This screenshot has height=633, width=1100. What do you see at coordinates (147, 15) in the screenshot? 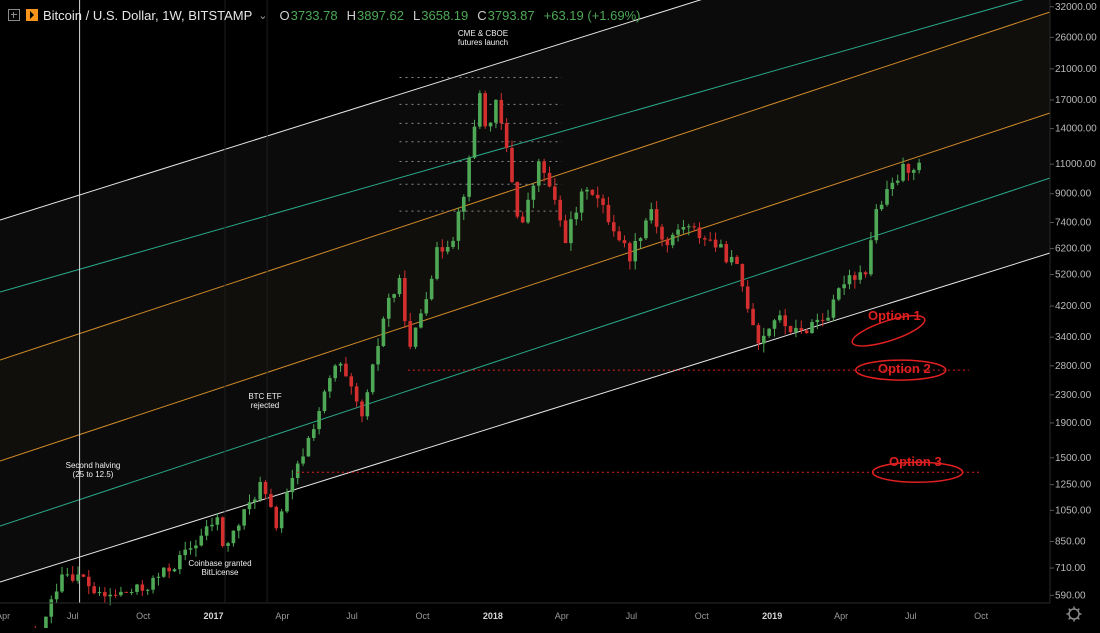
I see `symbol-title: Bitcoin / U.S. Dollar, 1W, BITSTAMP` at bounding box center [147, 15].